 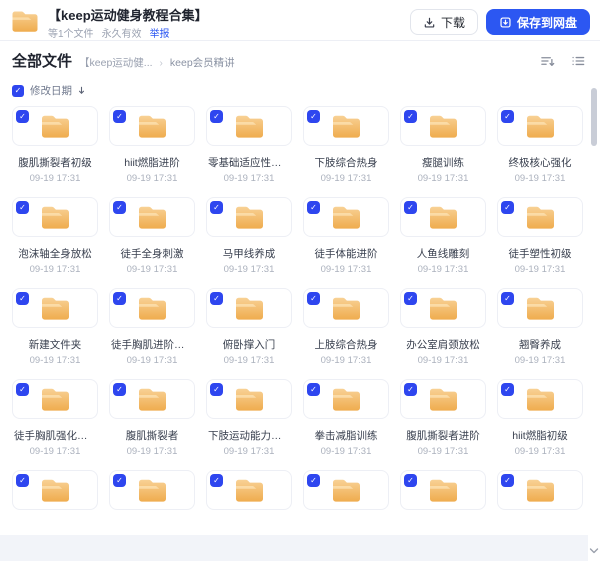 I want to click on folder-tile: ✓ 腹肌撕裂者初级 09-19 17:31, so click(x=55, y=145).